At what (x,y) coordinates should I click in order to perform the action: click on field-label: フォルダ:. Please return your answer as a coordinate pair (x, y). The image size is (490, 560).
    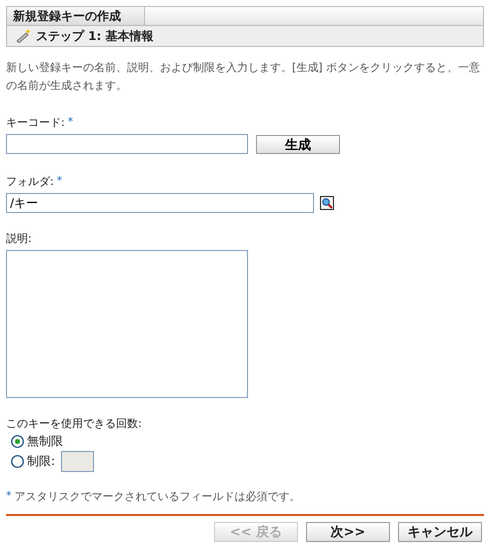
    Looking at the image, I should click on (30, 181).